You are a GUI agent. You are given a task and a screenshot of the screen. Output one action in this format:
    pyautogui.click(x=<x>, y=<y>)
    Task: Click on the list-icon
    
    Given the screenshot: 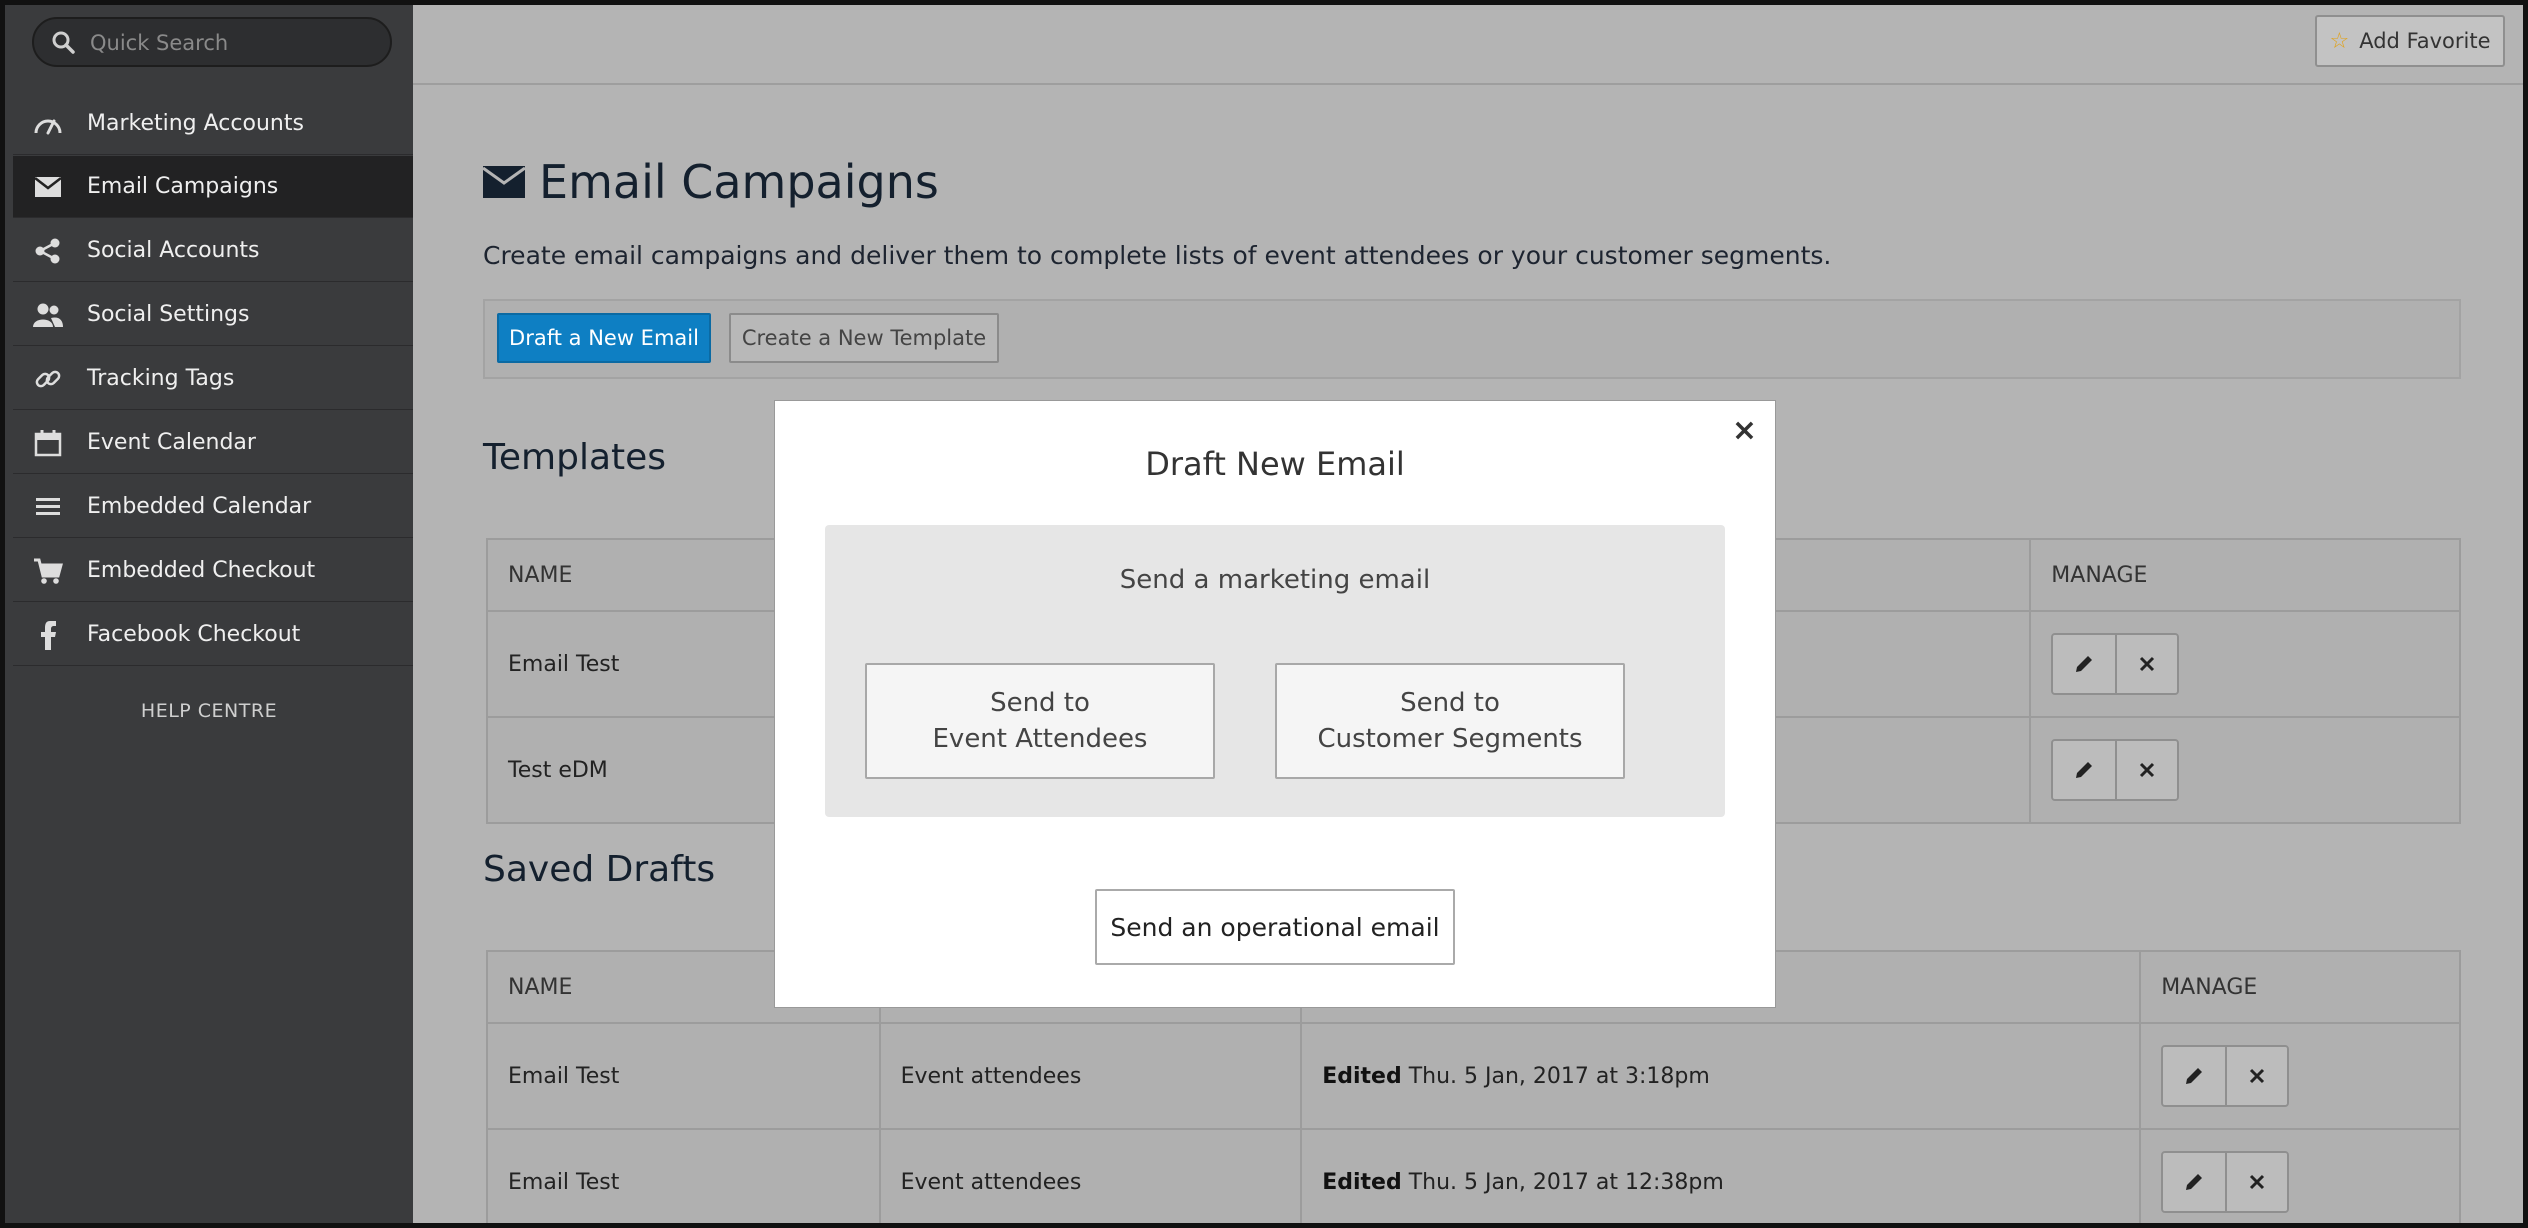 What is the action you would take?
    pyautogui.click(x=48, y=507)
    